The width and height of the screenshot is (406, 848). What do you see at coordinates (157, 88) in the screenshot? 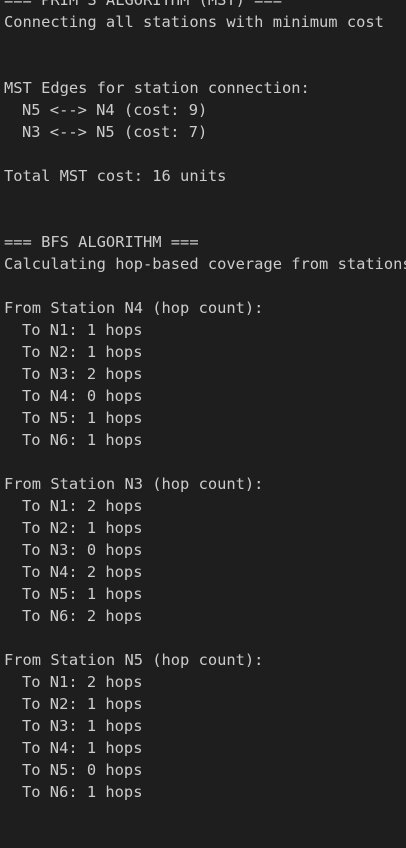
I see `output-line: MST Edges for station connection:` at bounding box center [157, 88].